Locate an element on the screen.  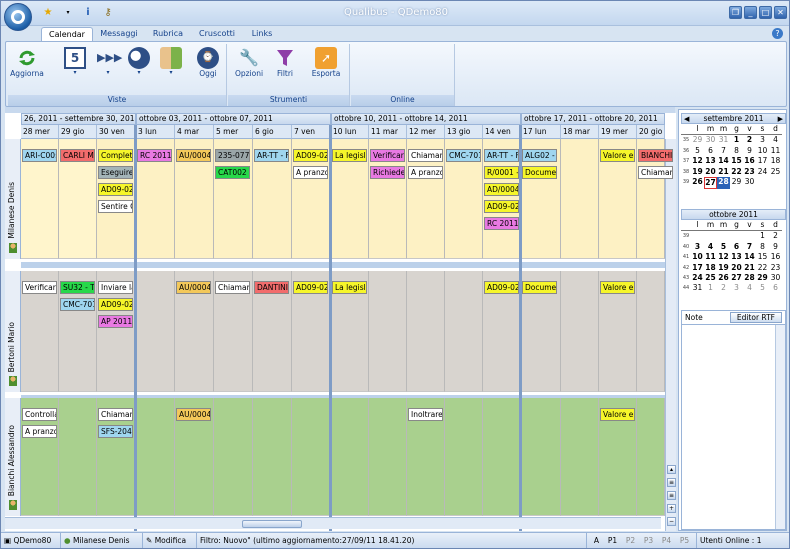
mini-calendar-day: 15 is located at coordinates (736, 161).